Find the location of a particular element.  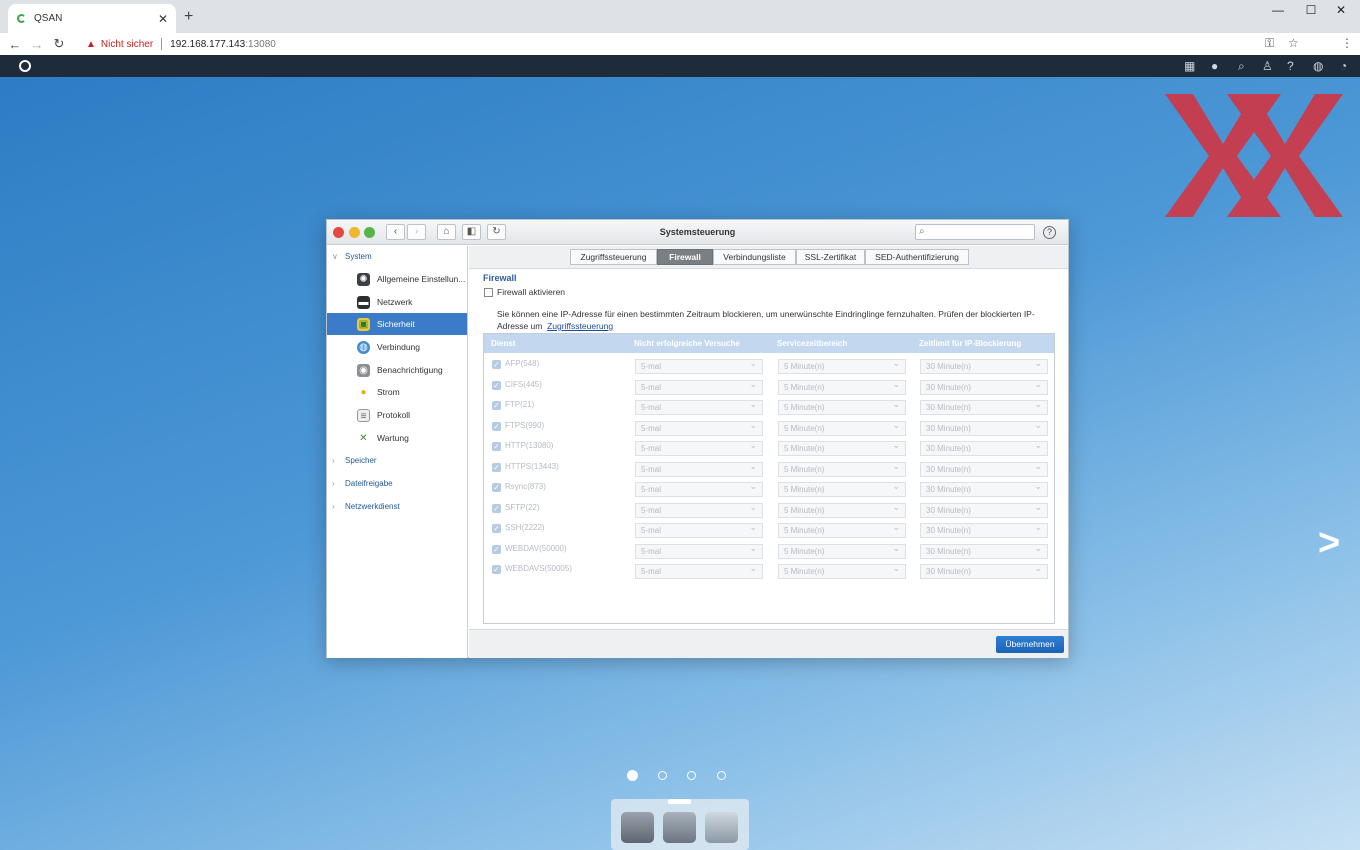

sidebar-group-system: System is located at coordinates (358, 256).